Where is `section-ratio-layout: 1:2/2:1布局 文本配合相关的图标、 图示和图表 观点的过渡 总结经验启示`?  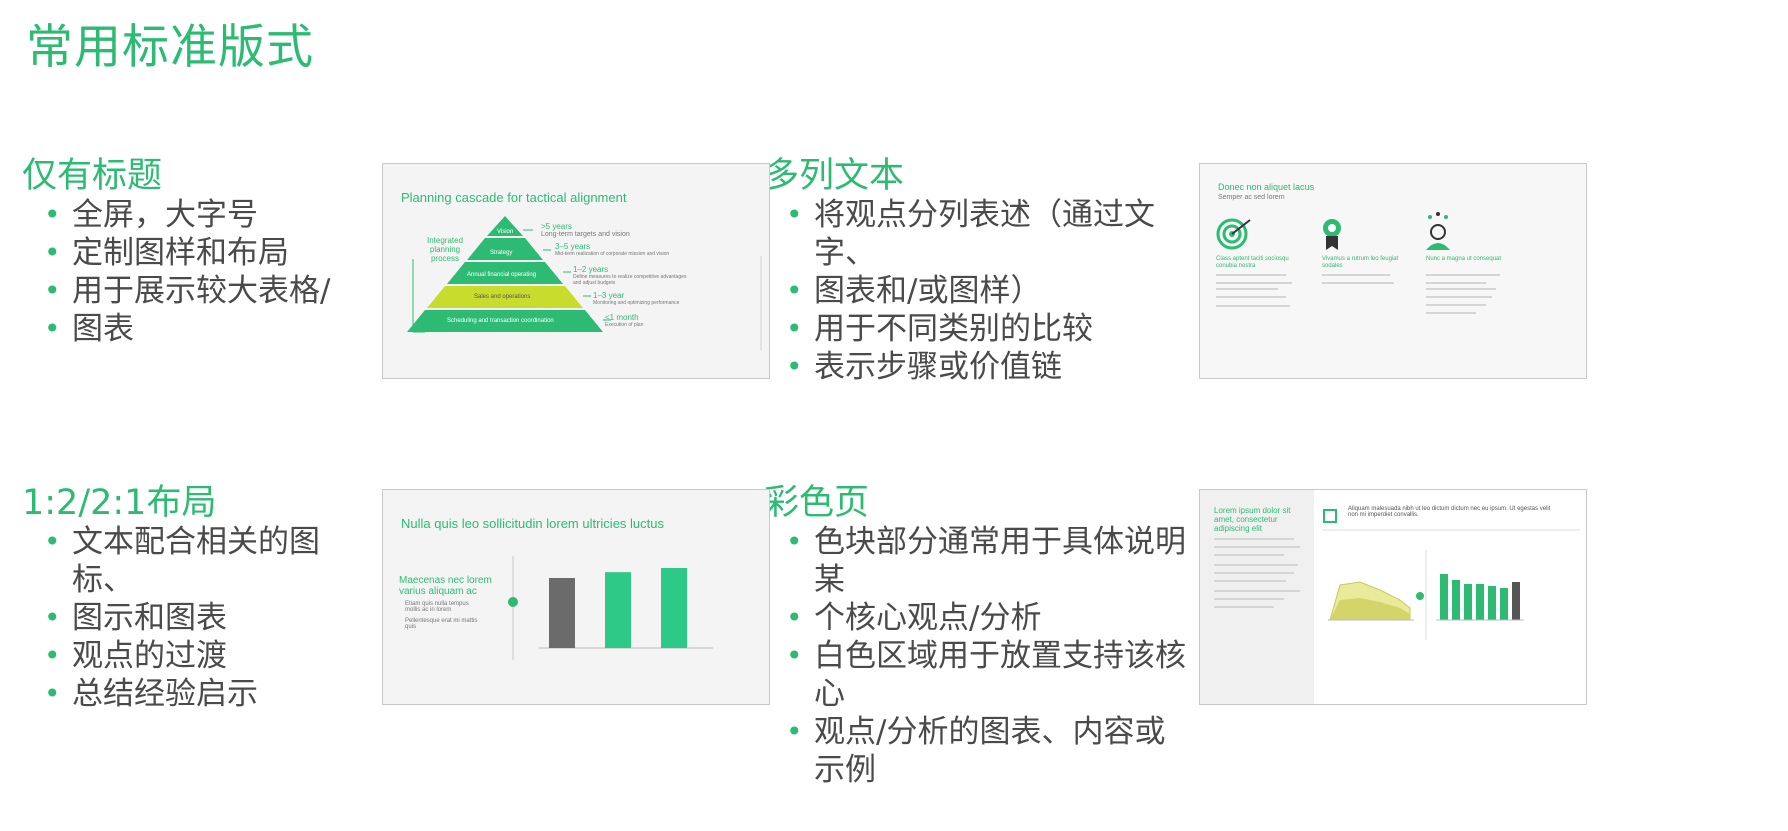 section-ratio-layout: 1:2/2:1布局 文本配合相关的图标、 图示和图表 观点的过渡 总结经验启示 is located at coordinates (192, 598).